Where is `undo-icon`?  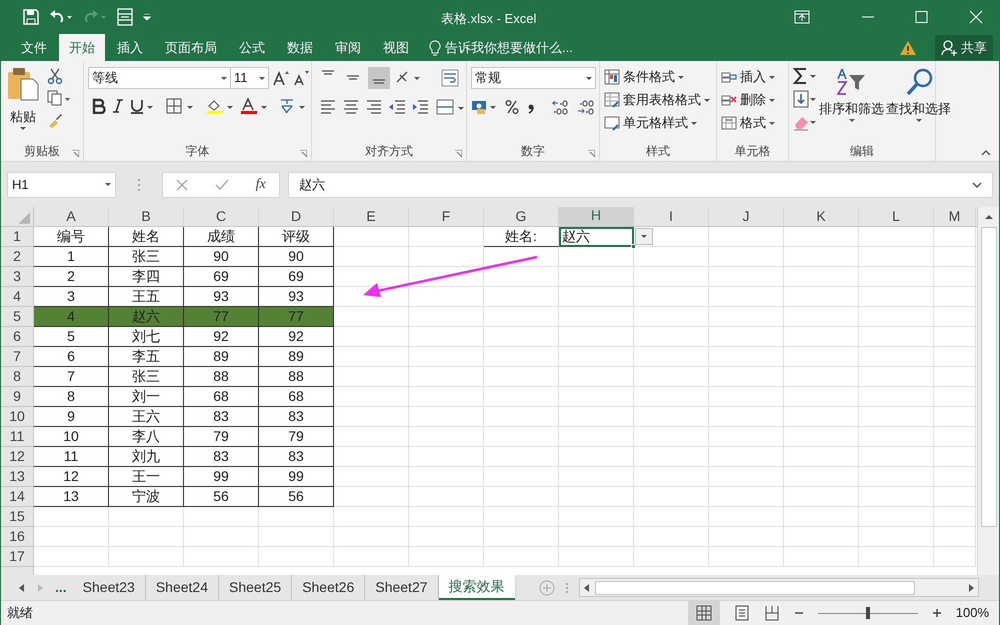 undo-icon is located at coordinates (61, 16).